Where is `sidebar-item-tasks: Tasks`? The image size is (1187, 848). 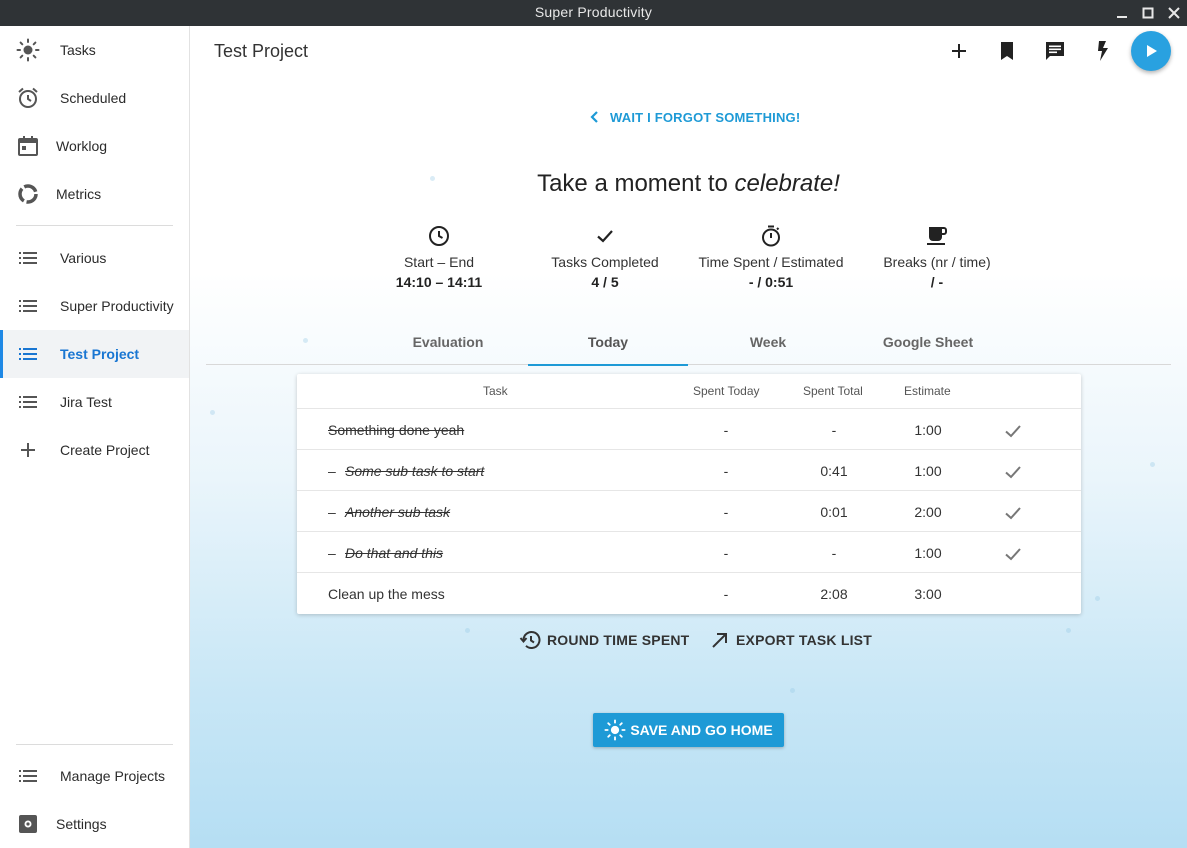
sidebar-item-tasks: Tasks is located at coordinates (94, 50).